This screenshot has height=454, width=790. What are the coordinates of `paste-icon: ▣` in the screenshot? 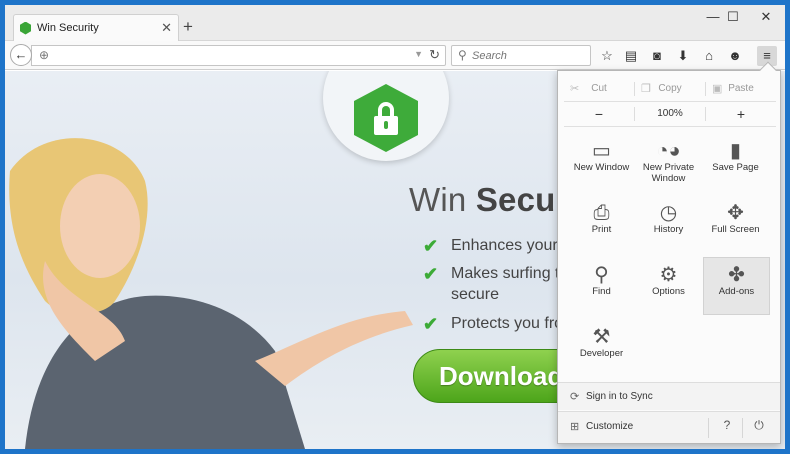 It's located at (717, 89).